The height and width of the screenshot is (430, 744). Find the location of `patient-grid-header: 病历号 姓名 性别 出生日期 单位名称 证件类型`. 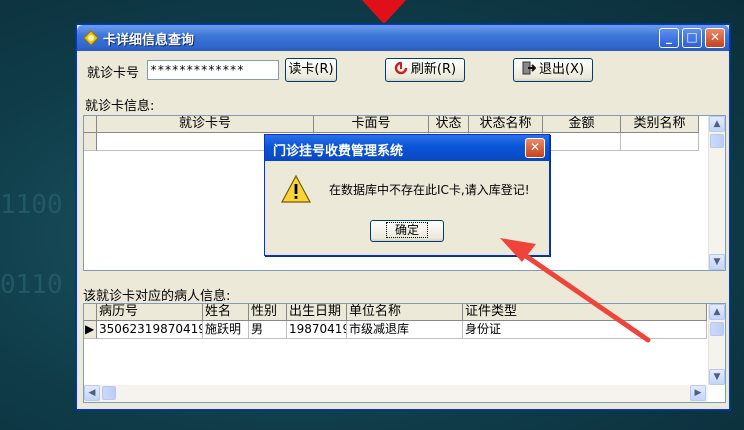

patient-grid-header: 病历号 姓名 性别 出生日期 单位名称 证件类型 is located at coordinates (395, 312).